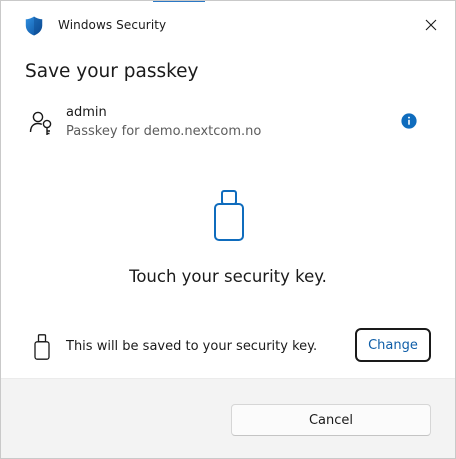  Describe the element at coordinates (112, 71) in the screenshot. I see `page-title: Save your passkey` at that location.